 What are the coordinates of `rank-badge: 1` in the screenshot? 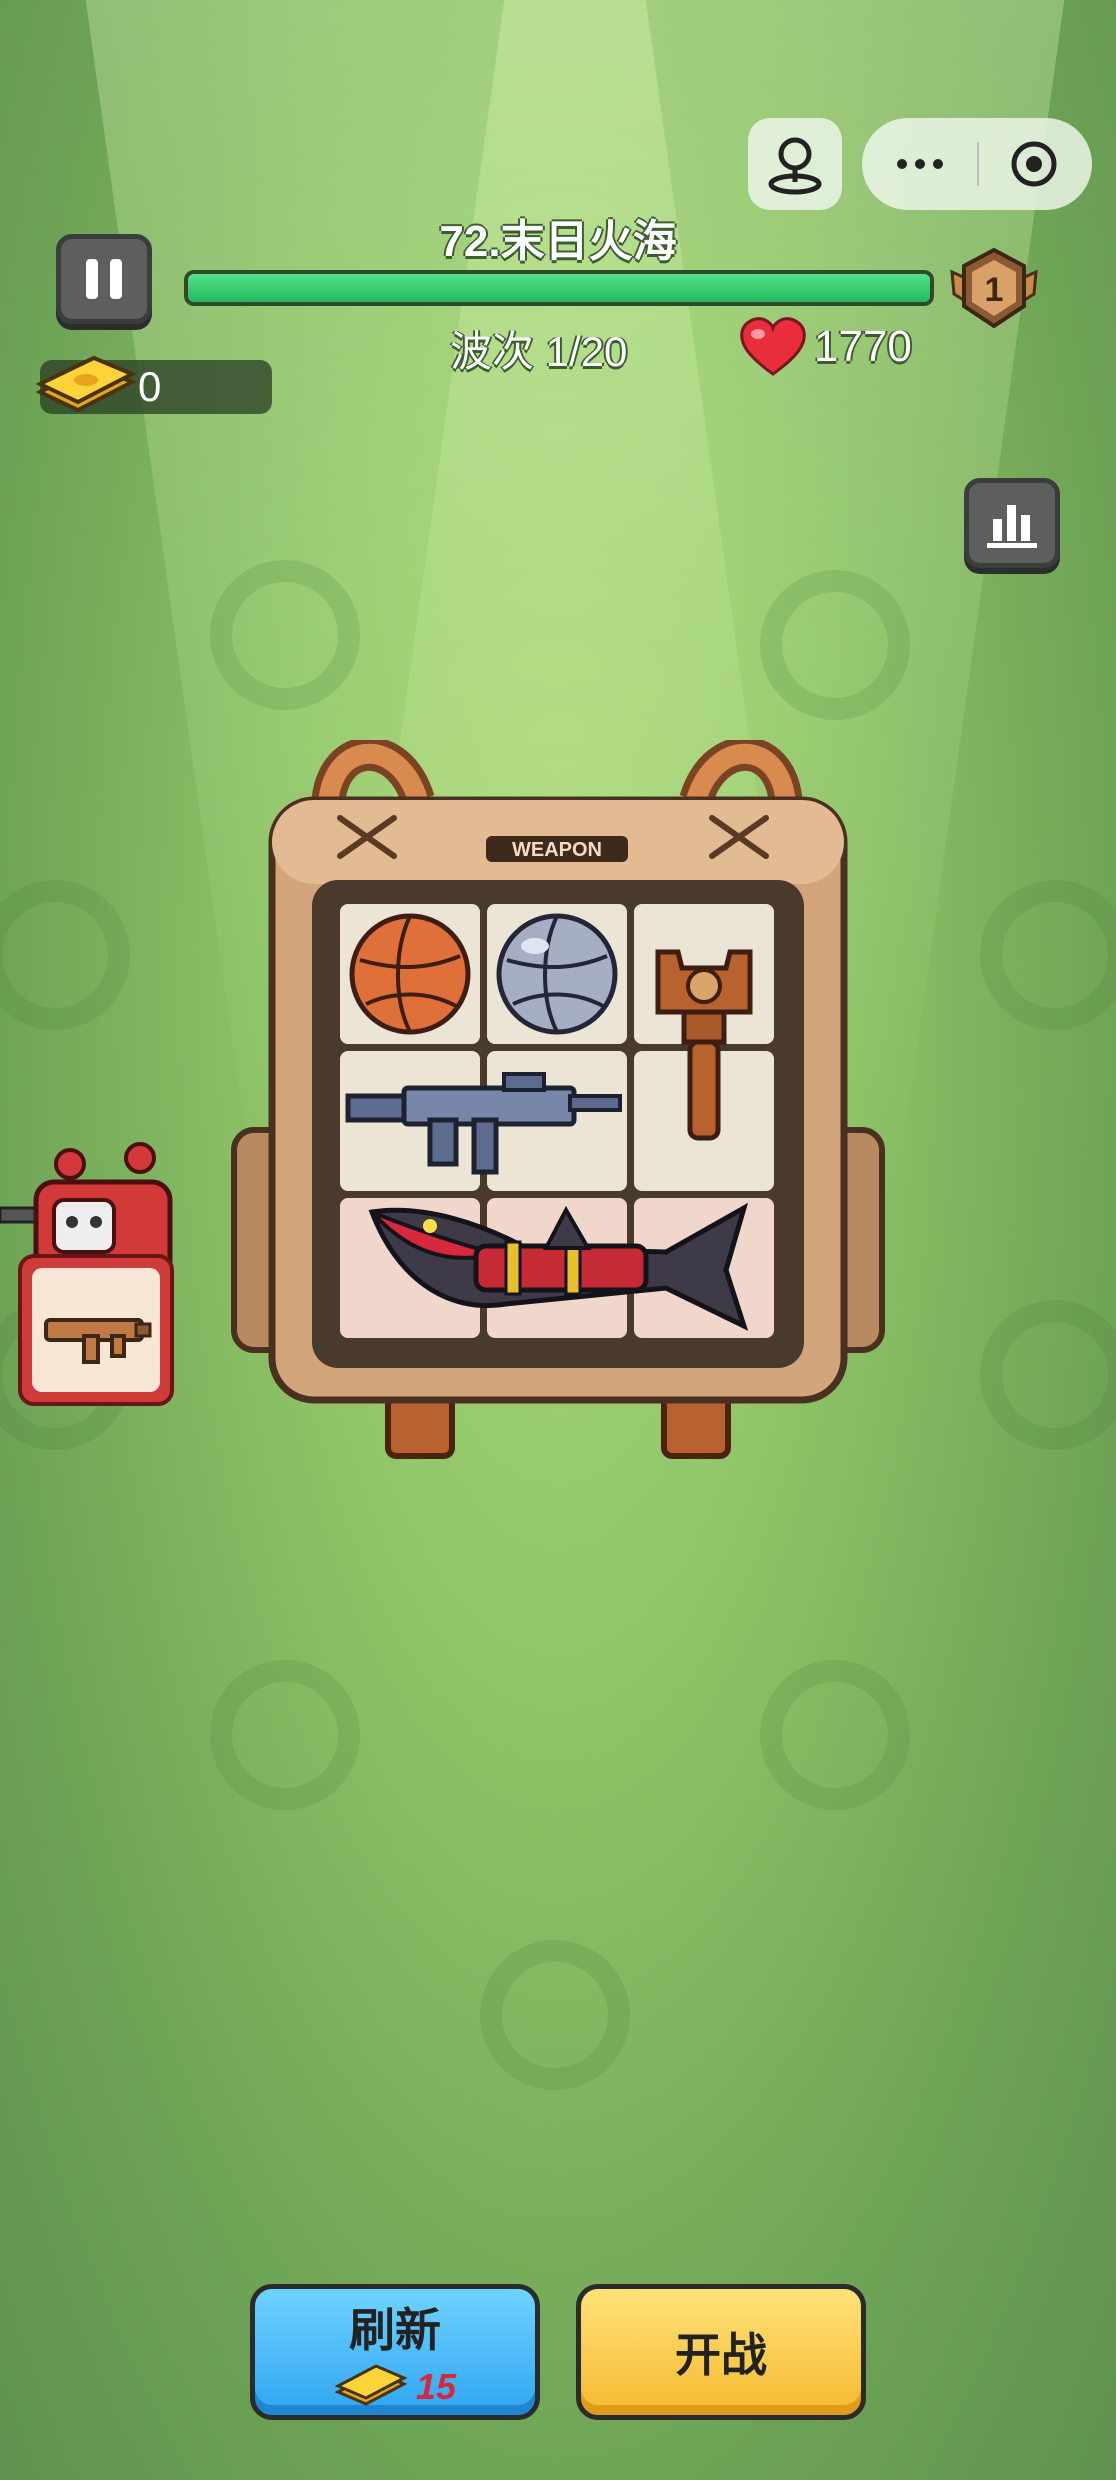 It's located at (994, 289).